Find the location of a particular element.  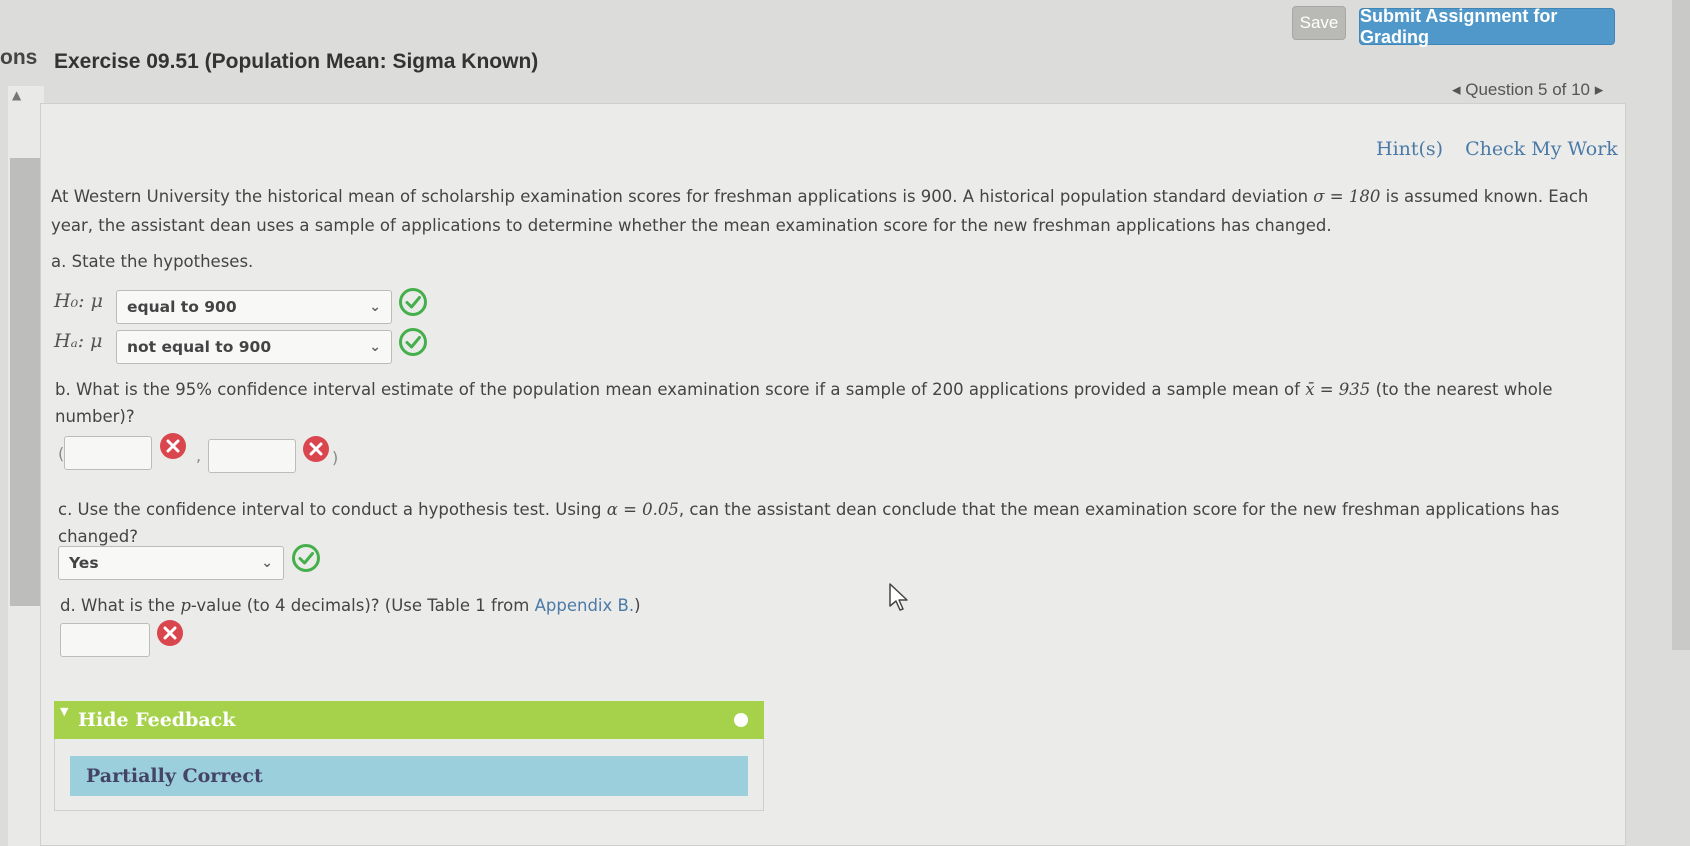

feedback-status: Partially Correct is located at coordinates (409, 776).